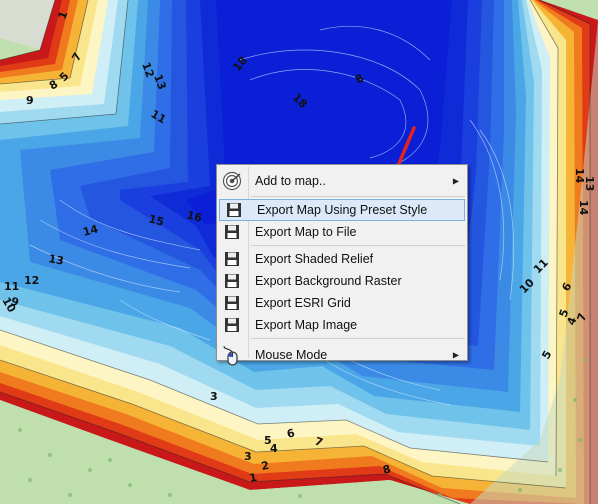  I want to click on contour-label: 14, so click(583, 208).